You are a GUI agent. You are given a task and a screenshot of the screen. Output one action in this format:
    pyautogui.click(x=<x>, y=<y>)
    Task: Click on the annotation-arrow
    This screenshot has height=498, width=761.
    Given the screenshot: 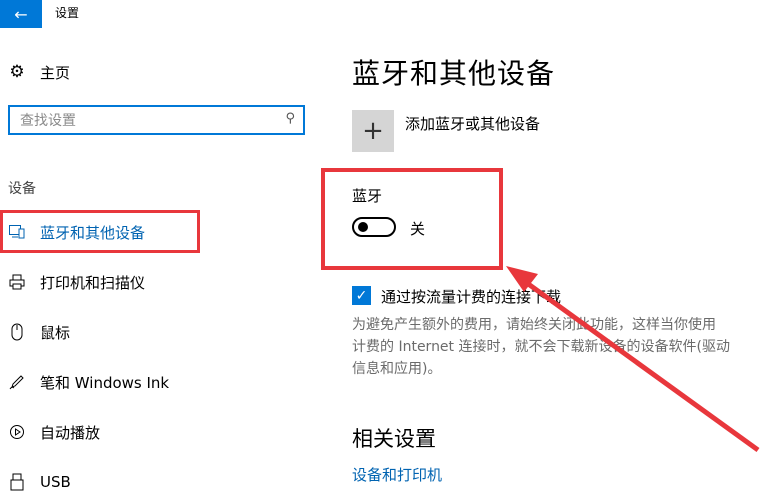 What is the action you would take?
    pyautogui.click(x=633, y=359)
    